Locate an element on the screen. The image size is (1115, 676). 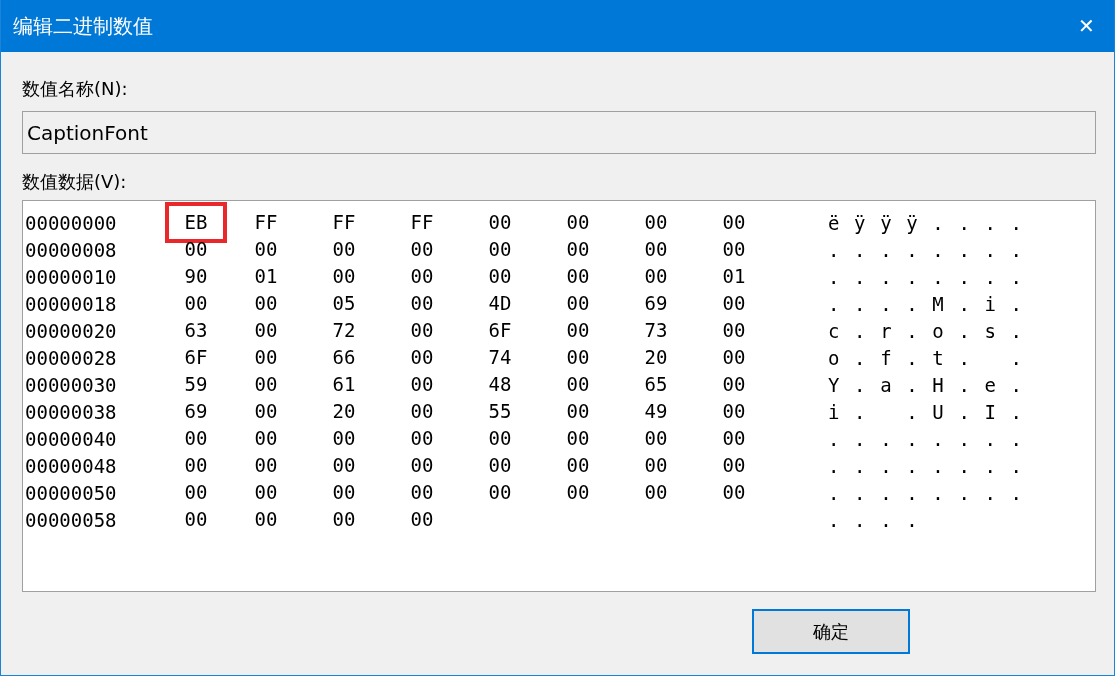
byte-value: 73 is located at coordinates (656, 330).